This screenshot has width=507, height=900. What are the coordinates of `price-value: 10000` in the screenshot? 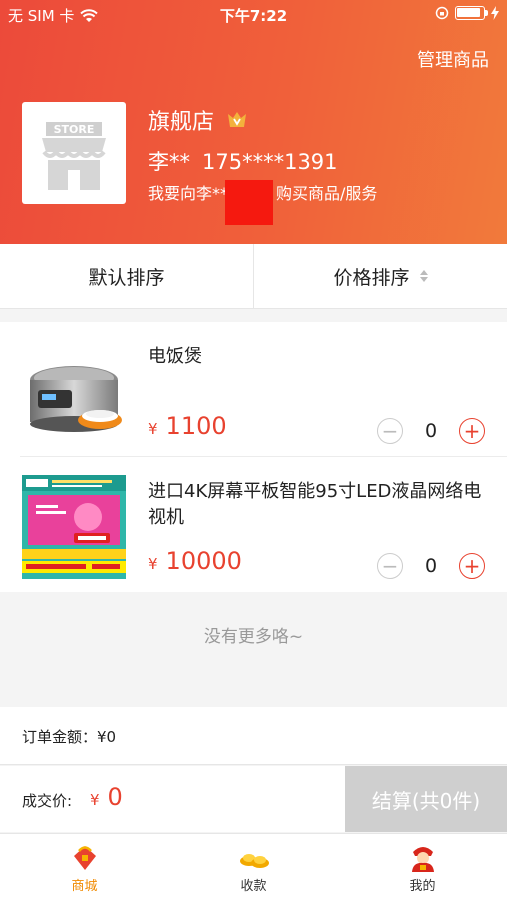 It's located at (203, 561).